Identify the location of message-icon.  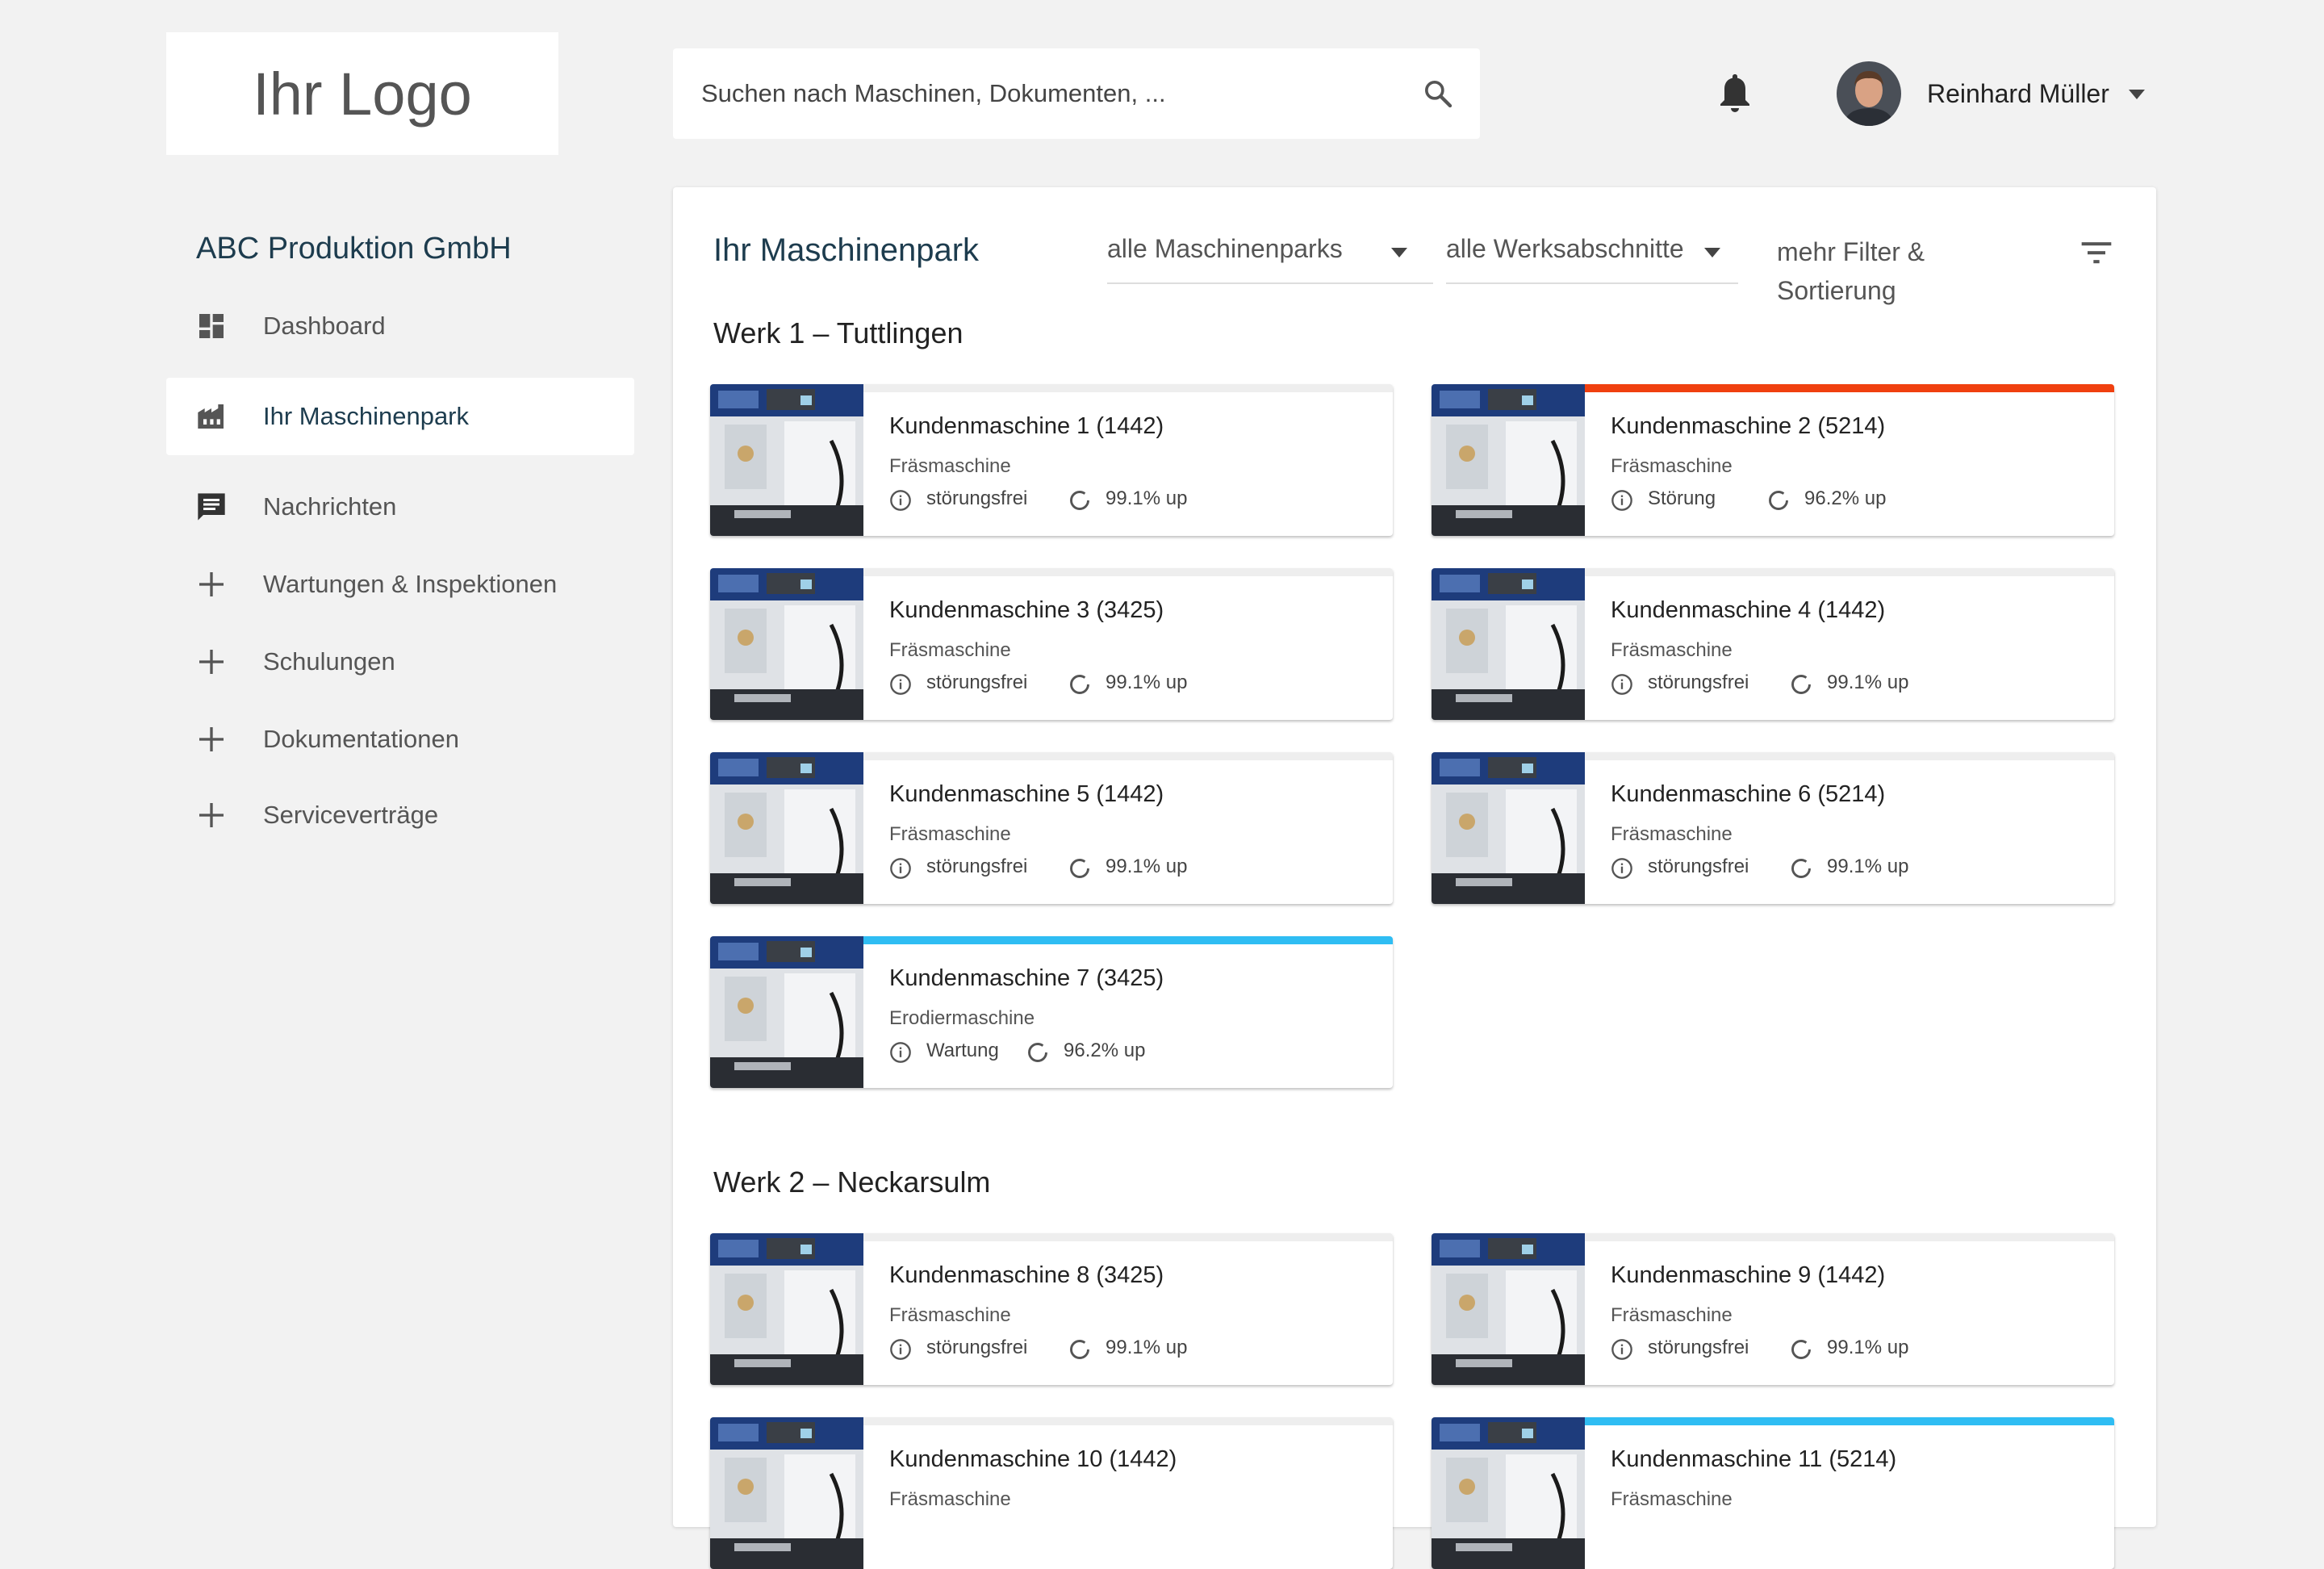
(212, 507).